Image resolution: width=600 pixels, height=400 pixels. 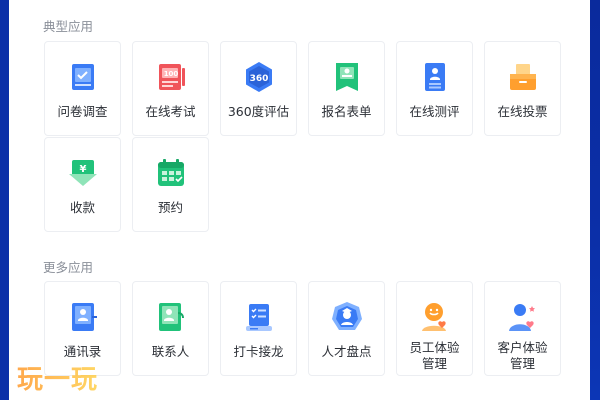 What do you see at coordinates (82, 351) in the screenshot?
I see `app-label: 通讯录` at bounding box center [82, 351].